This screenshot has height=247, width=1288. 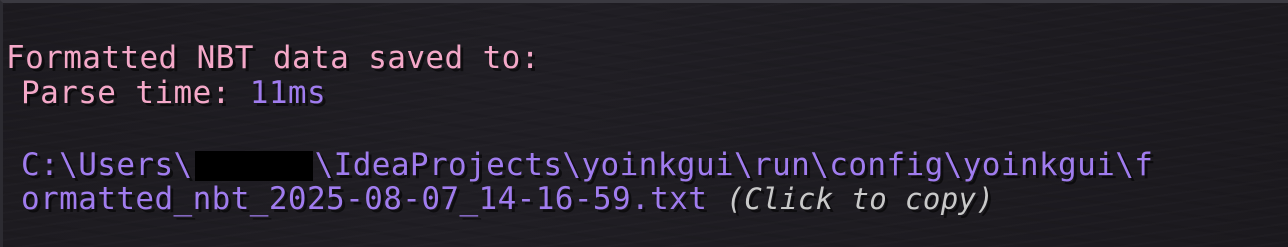 I want to click on file-path-line2: ormatted_nbt_2025-08-07_14-16-59.txt, so click(x=364, y=199).